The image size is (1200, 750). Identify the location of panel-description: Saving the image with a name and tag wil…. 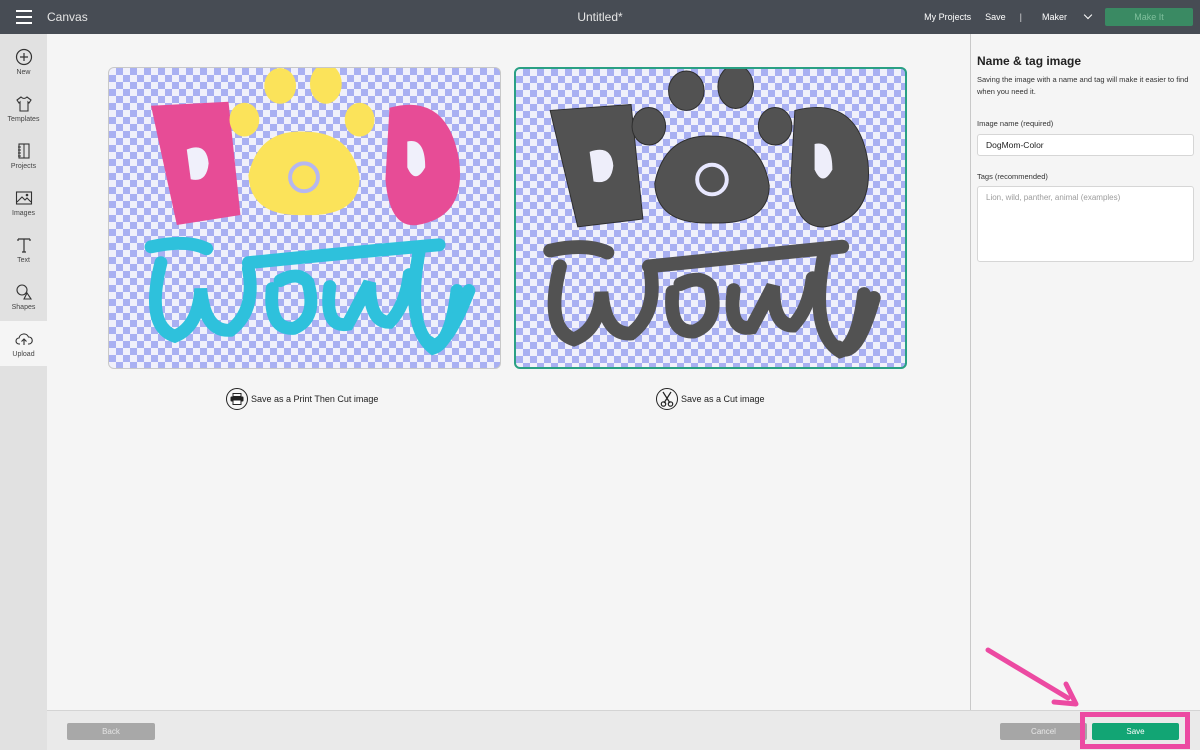
(1083, 85).